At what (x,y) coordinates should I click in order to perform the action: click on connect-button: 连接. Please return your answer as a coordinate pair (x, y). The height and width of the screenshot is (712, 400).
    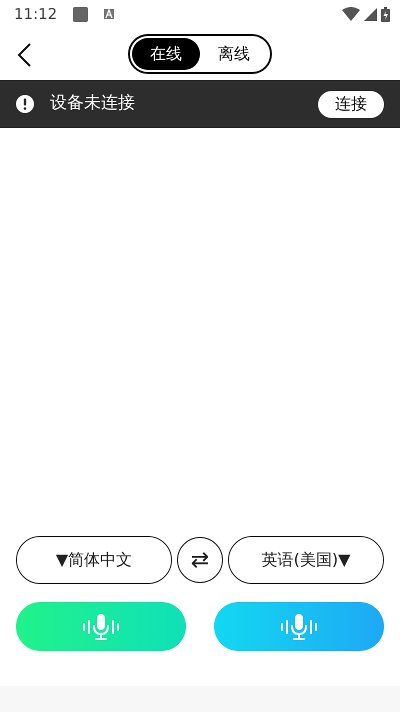
    Looking at the image, I should click on (351, 104).